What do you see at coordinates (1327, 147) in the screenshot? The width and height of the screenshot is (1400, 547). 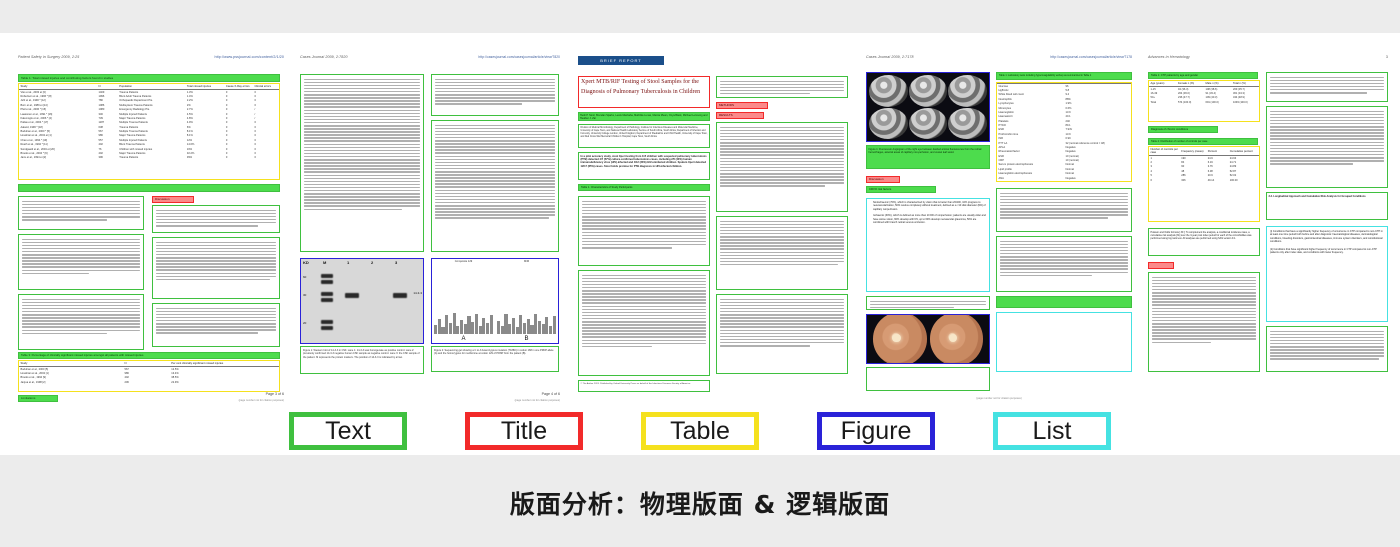 I see `page-5-right-text-b` at bounding box center [1327, 147].